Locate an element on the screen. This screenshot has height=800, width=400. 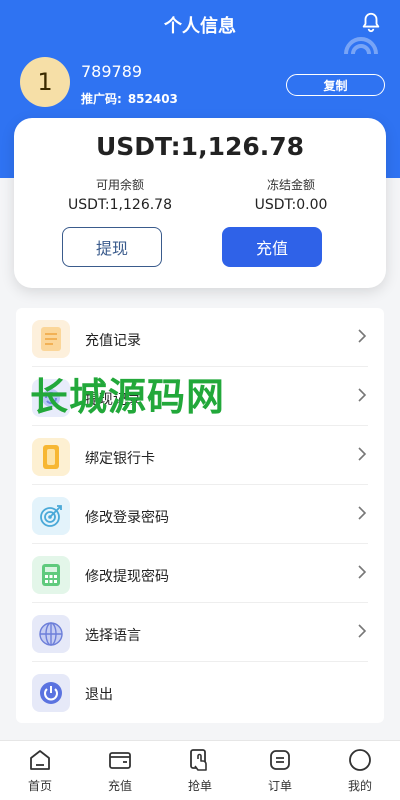
tab-label: 订单 is located at coordinates (279, 786).